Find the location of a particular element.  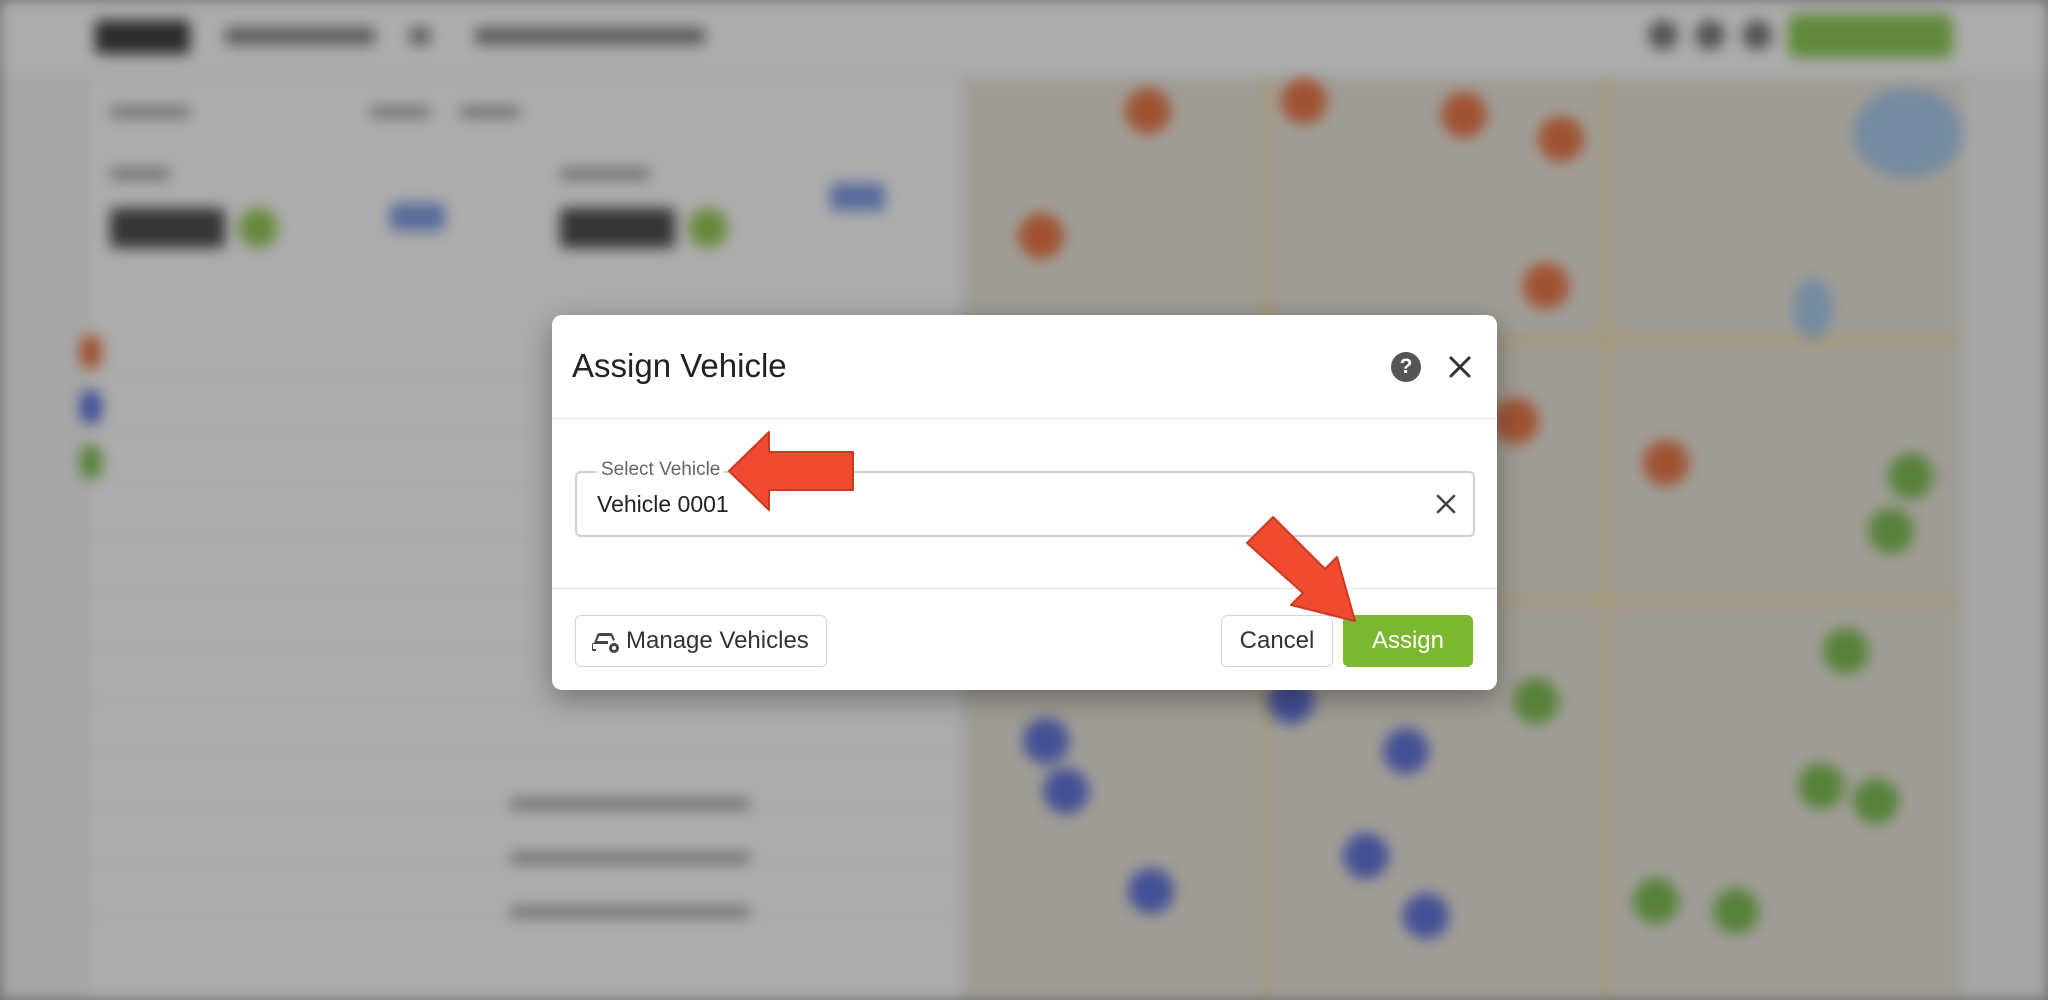

dialog-header: Assign Vehicle ? is located at coordinates (1024, 367).